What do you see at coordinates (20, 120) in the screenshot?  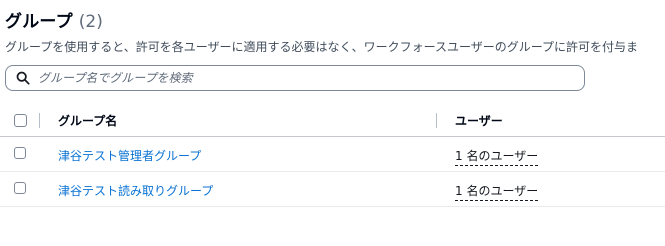 I see `select-all-checkbox` at bounding box center [20, 120].